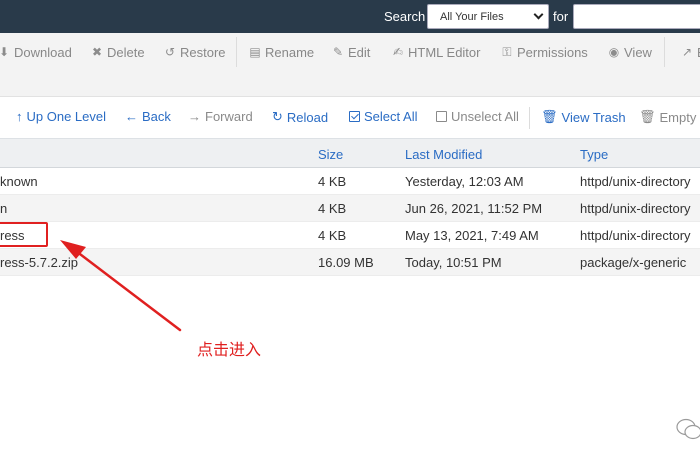 Image resolution: width=700 pixels, height=470 pixels. I want to click on annotation-arrow, so click(121, 286).